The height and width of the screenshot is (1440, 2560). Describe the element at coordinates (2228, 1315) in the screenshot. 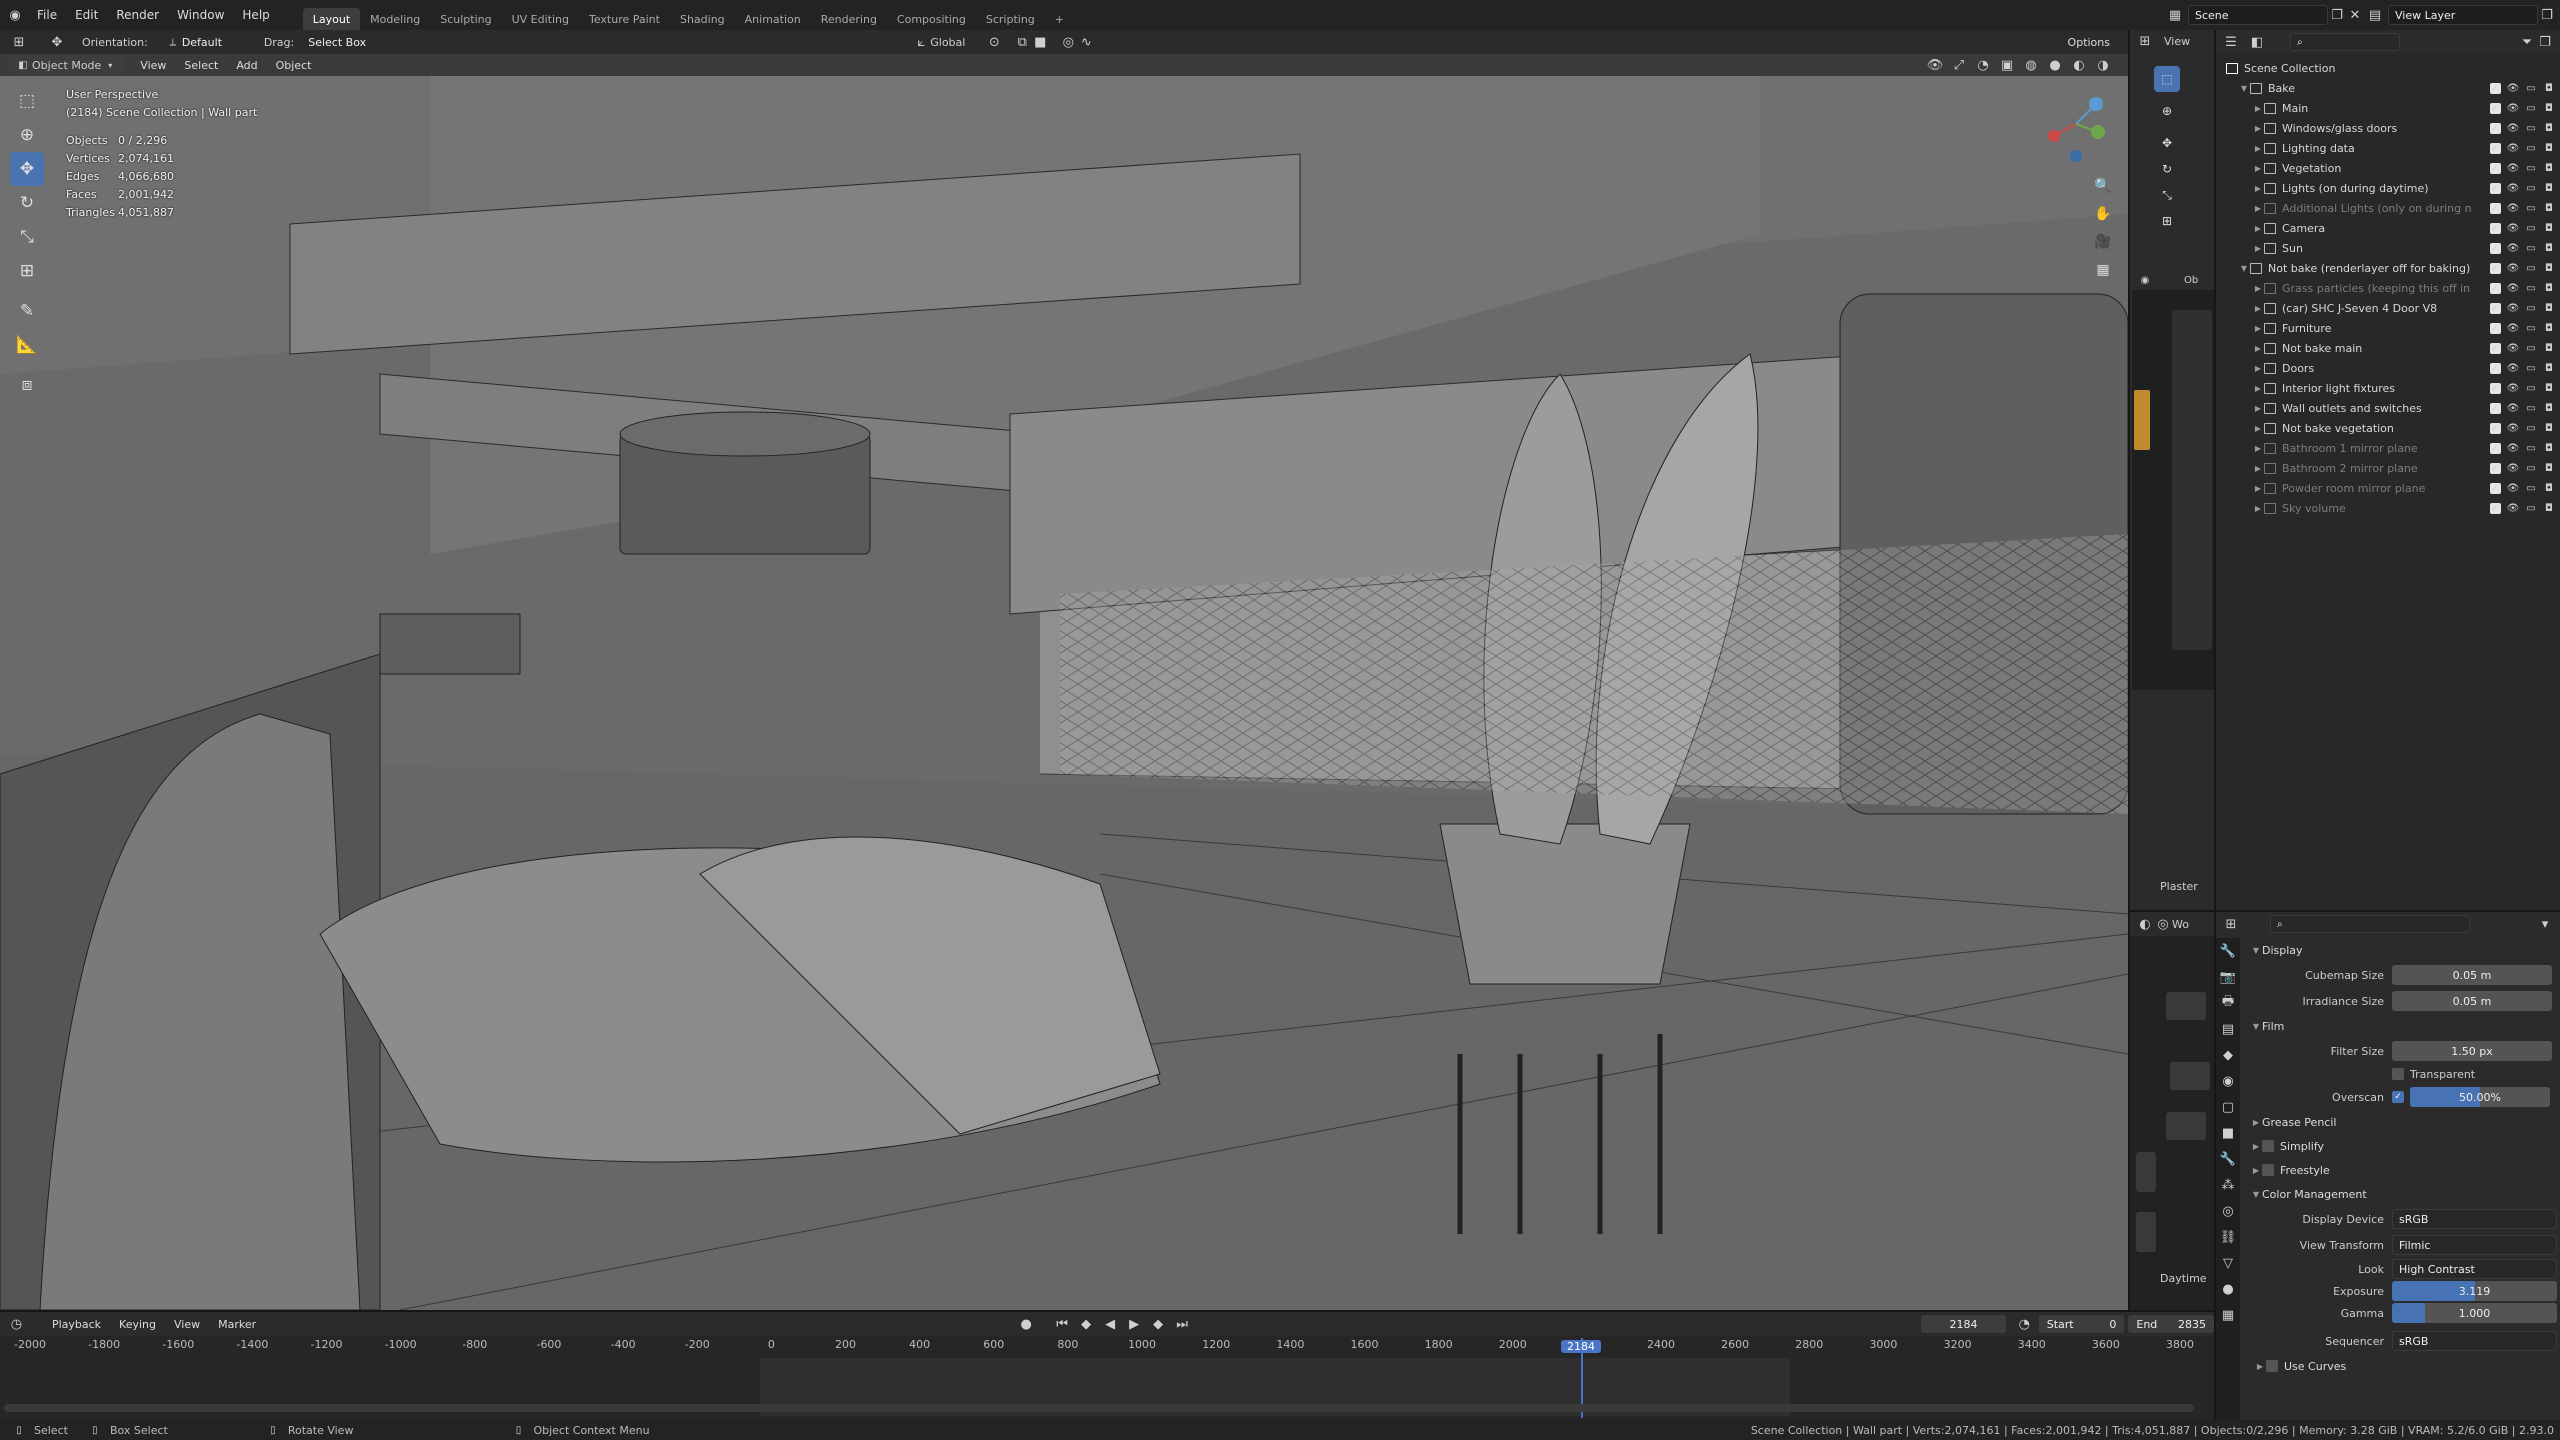

I see `texture-tab-icon: ▦` at that location.